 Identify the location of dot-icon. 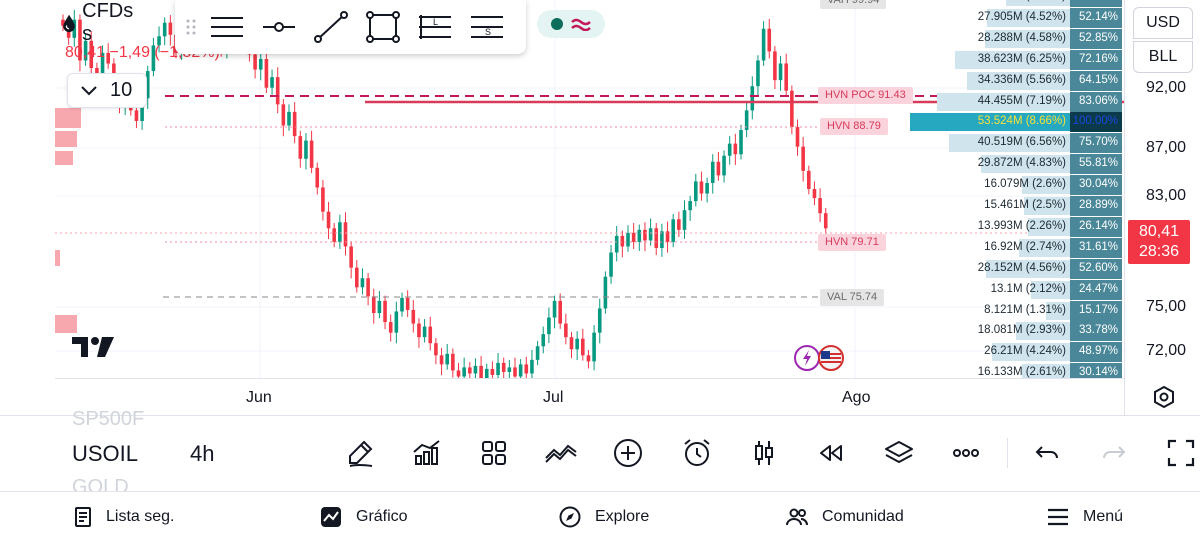
(557, 24).